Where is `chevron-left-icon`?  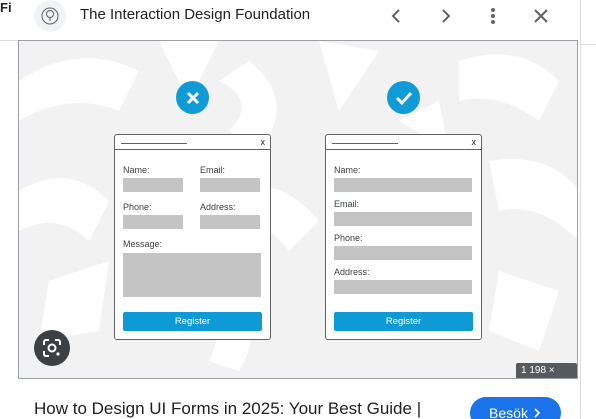 chevron-left-icon is located at coordinates (395, 16).